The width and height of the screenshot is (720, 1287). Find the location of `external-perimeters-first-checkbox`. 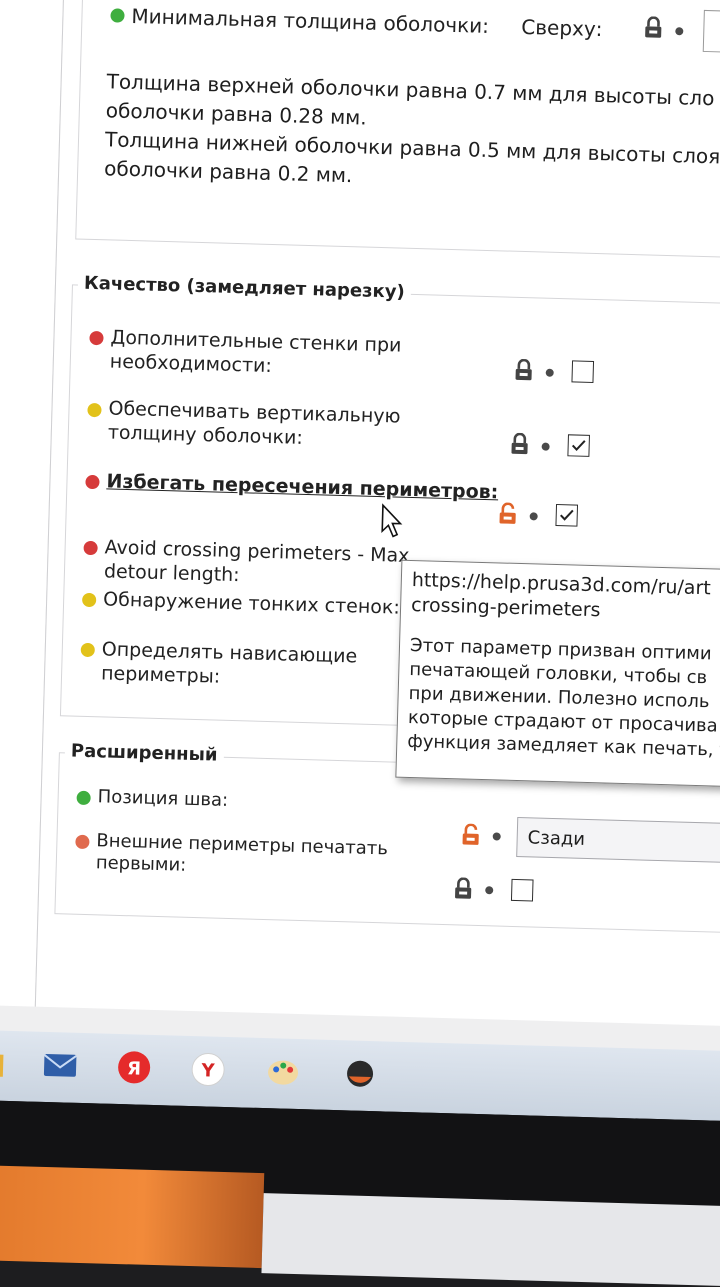

external-perimeters-first-checkbox is located at coordinates (522, 890).